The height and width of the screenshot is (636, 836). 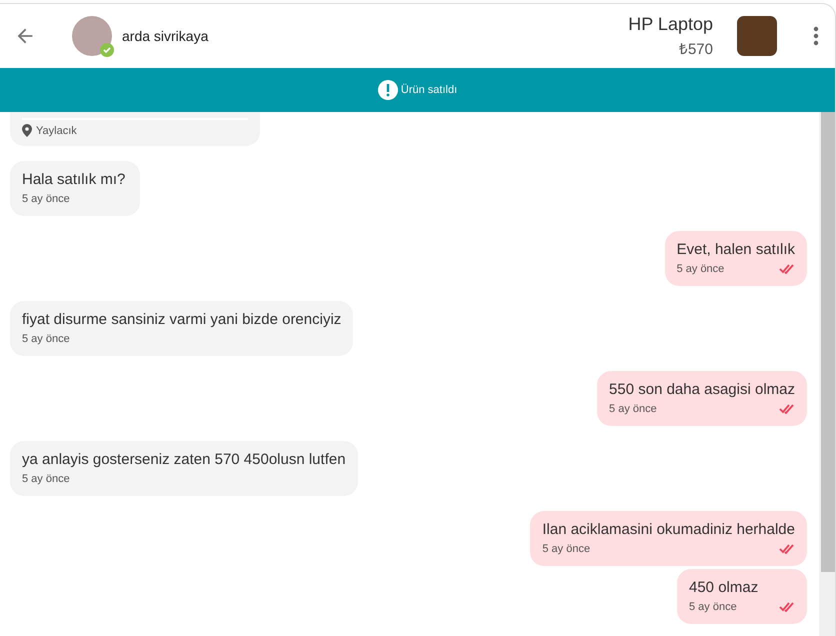 What do you see at coordinates (668, 529) in the screenshot?
I see `message-text: Ilan aciklamasini okumadiniz herhalde` at bounding box center [668, 529].